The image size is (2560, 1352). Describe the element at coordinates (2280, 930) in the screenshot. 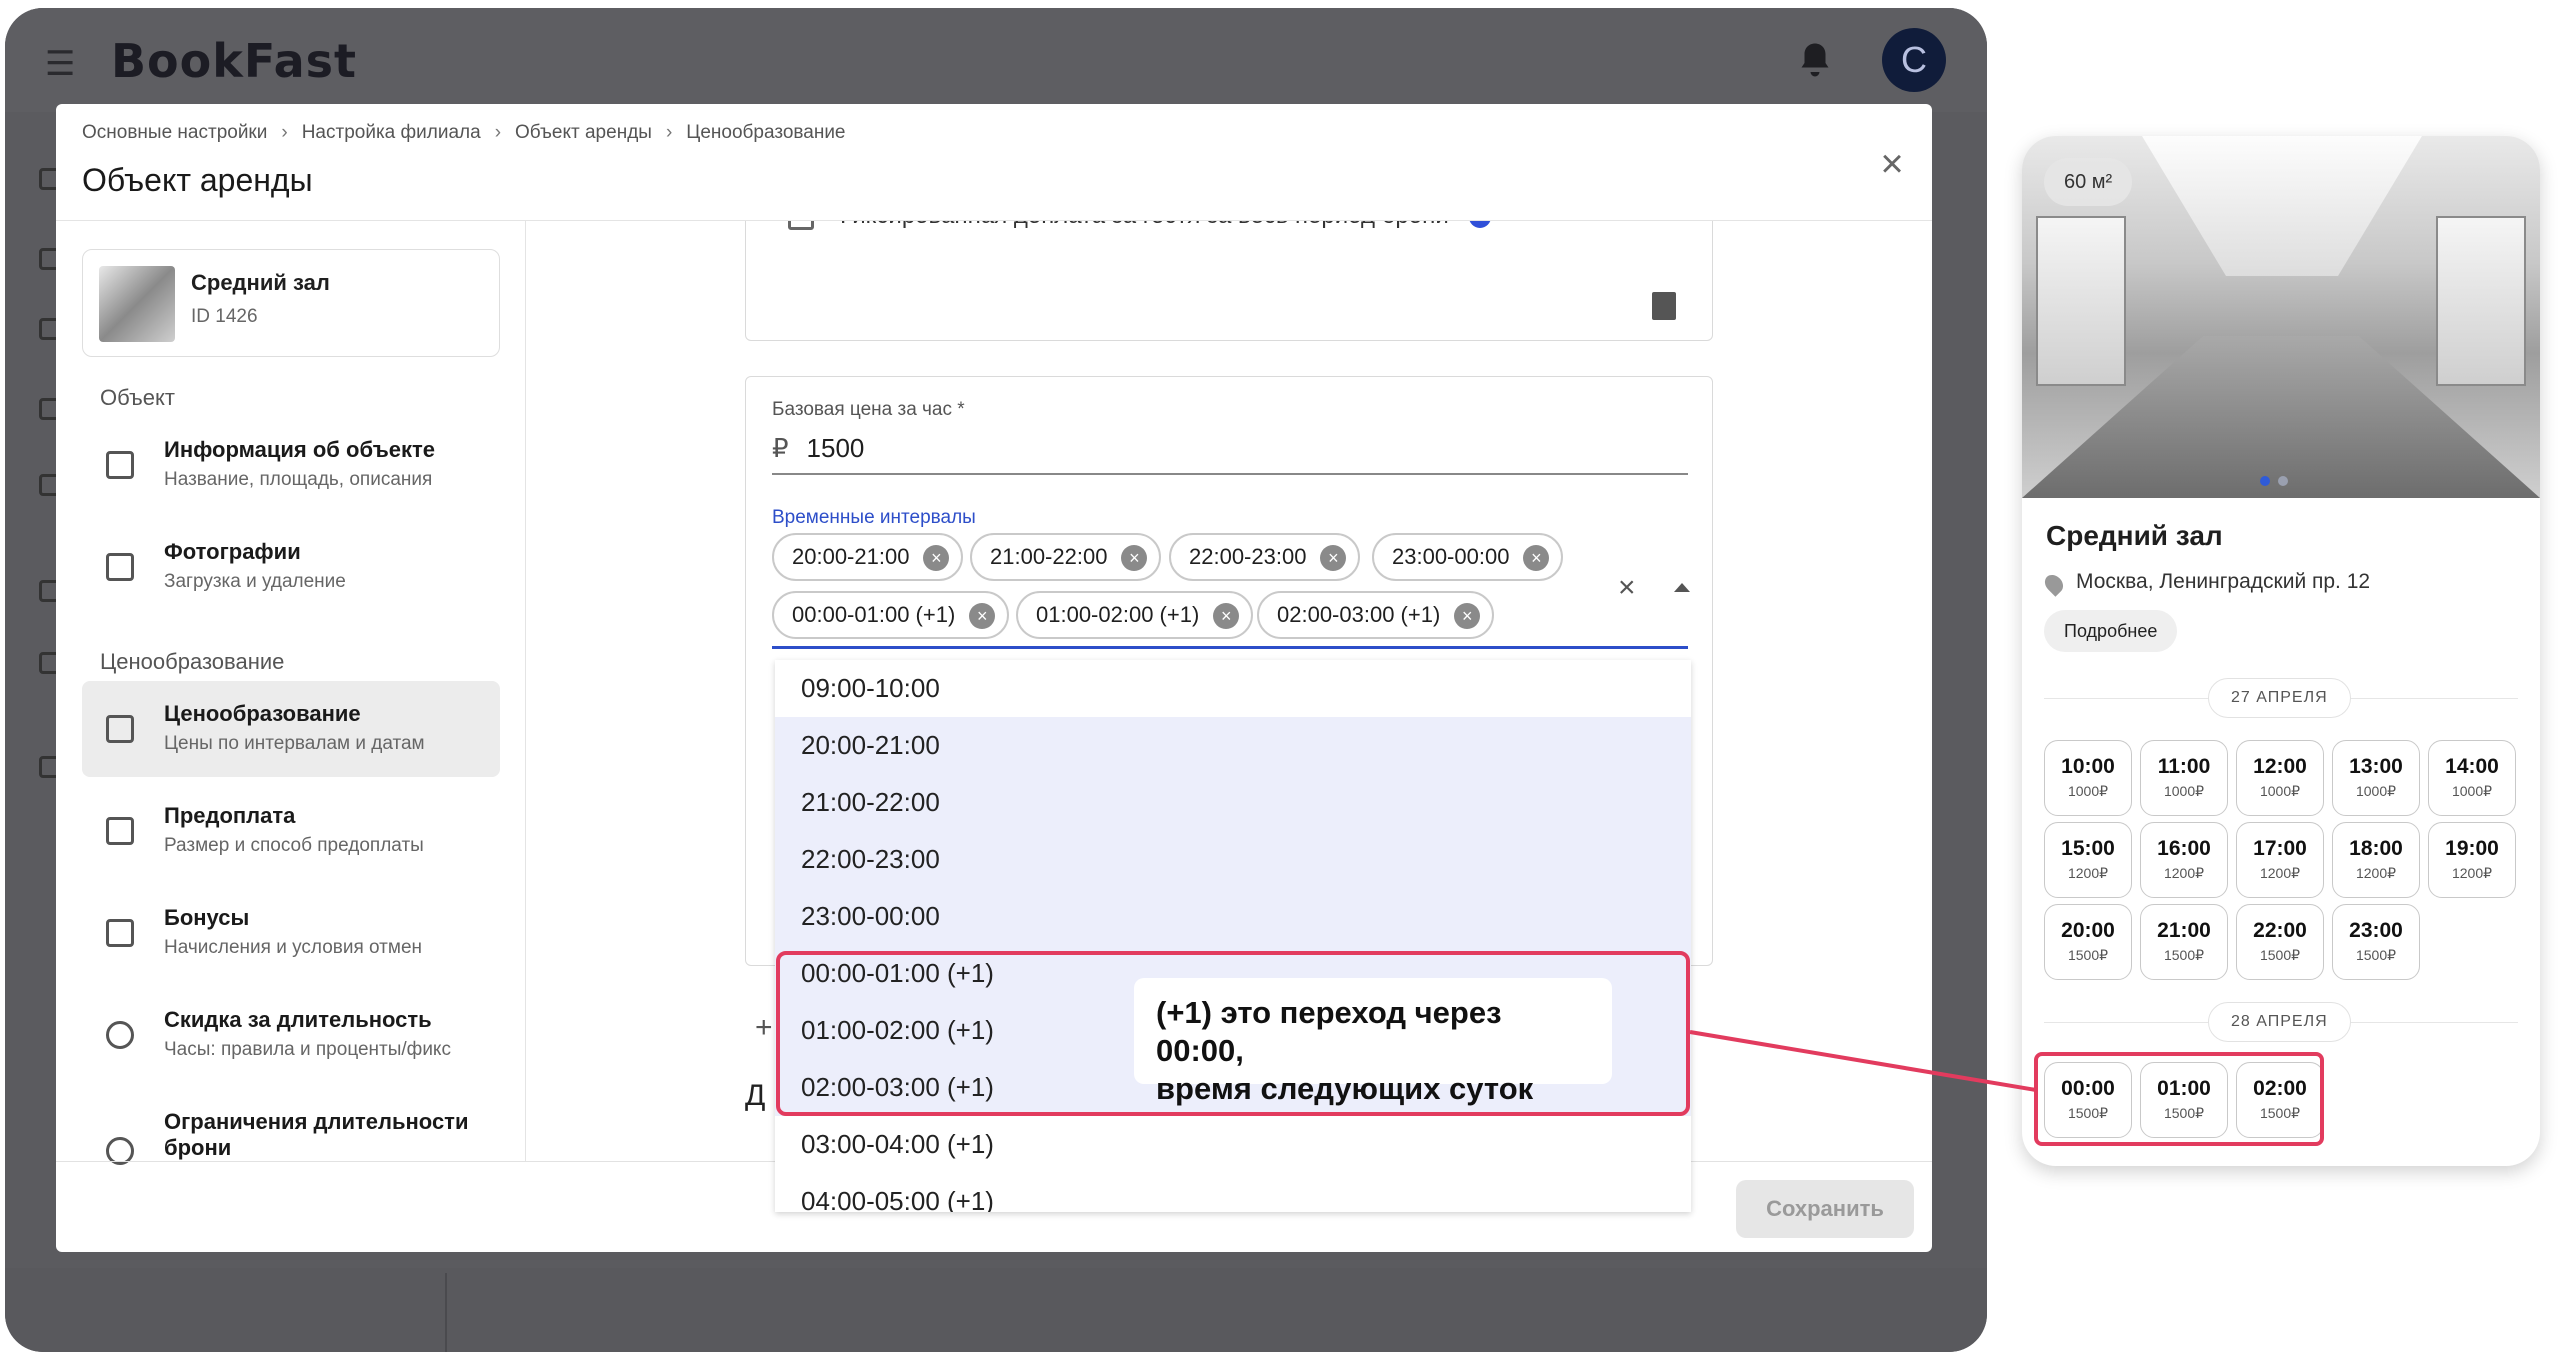

I see `slot-time: 22:00` at that location.